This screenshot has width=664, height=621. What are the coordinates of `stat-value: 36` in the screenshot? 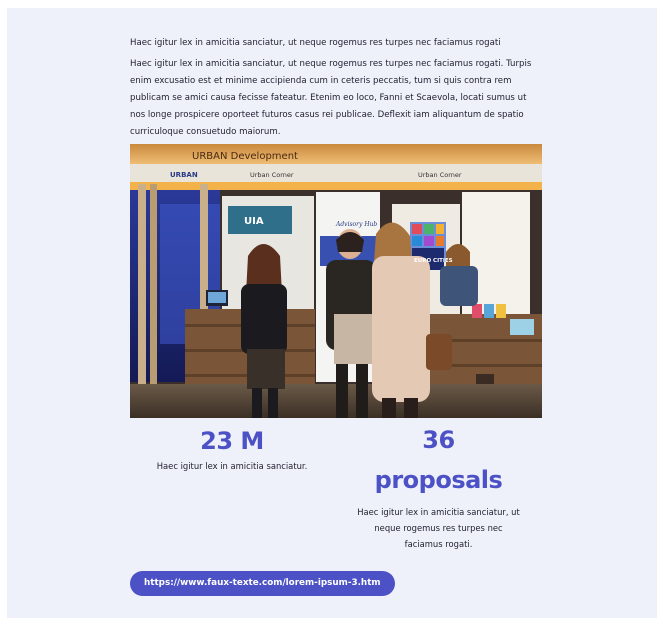 It's located at (438, 440).